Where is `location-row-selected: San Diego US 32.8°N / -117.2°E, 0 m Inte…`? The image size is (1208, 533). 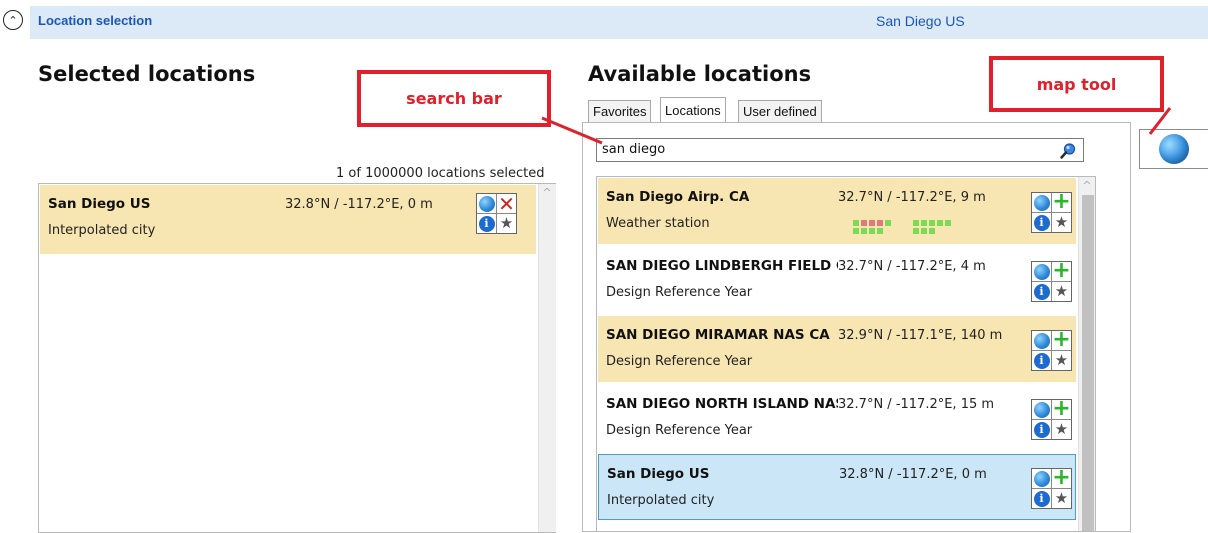
location-row-selected: San Diego US 32.8°N / -117.2°E, 0 m Inte… is located at coordinates (837, 487).